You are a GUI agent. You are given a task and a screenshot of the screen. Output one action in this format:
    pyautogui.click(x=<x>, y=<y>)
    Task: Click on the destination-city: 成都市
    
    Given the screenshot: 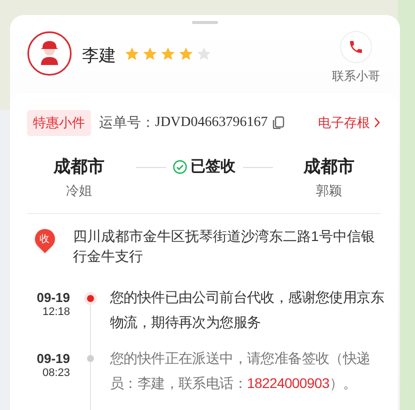 What is the action you would take?
    pyautogui.click(x=329, y=167)
    